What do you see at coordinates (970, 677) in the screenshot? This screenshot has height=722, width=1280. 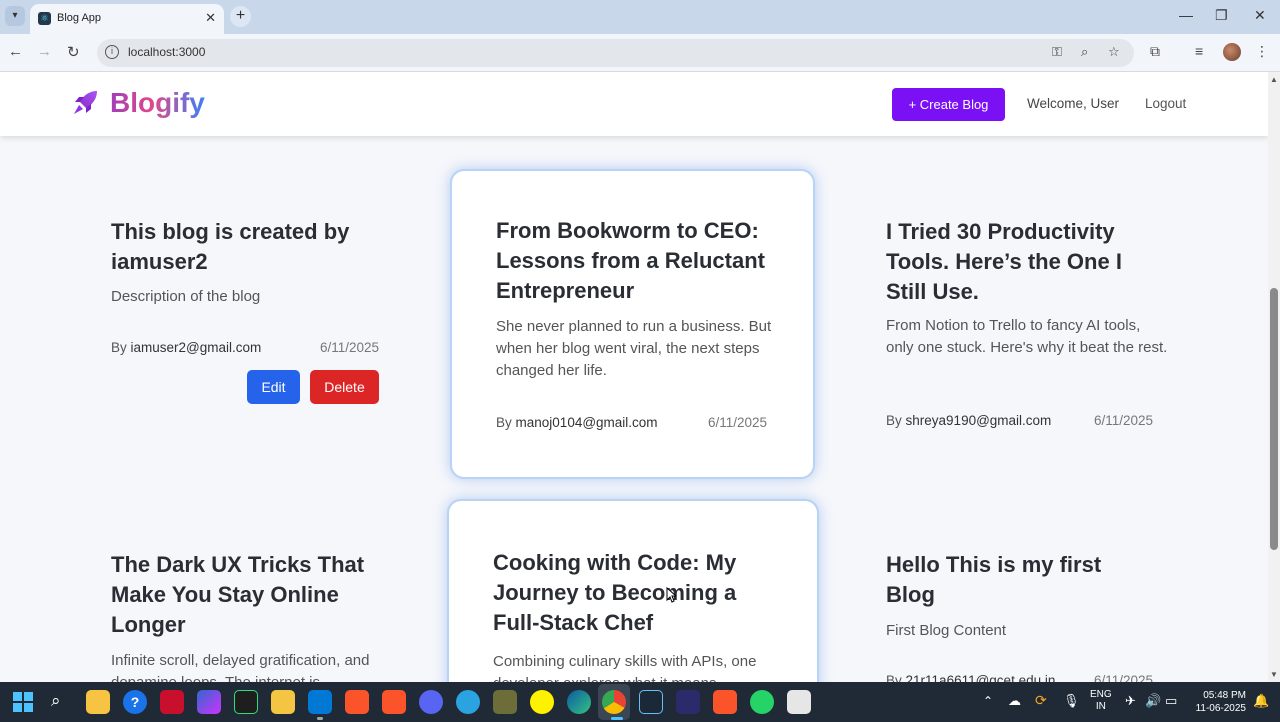 I see `blog-author: By 21r11a6611@gcet.edu.in` at bounding box center [970, 677].